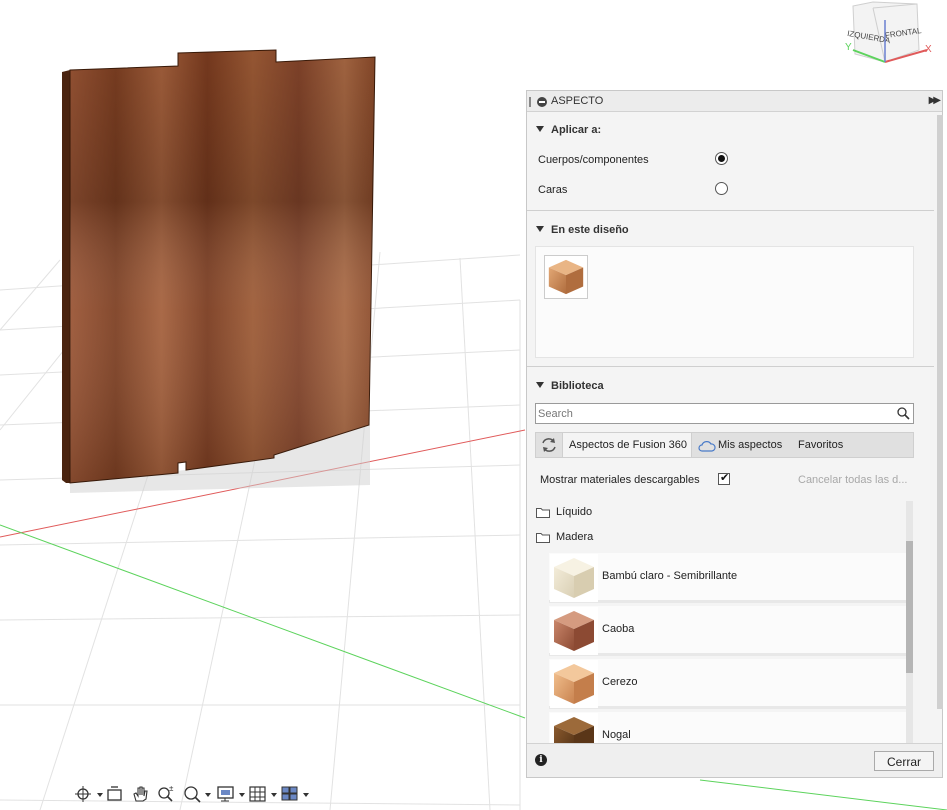  What do you see at coordinates (553, 190) in the screenshot?
I see `option-faces-label: Caras` at bounding box center [553, 190].